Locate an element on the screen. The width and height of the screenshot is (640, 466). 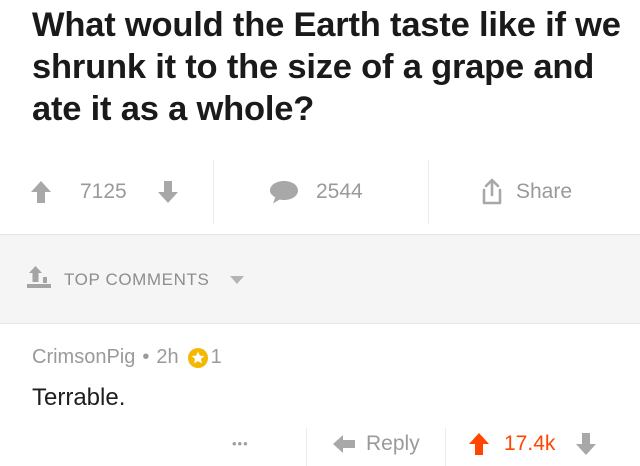
share-icon is located at coordinates (492, 192).